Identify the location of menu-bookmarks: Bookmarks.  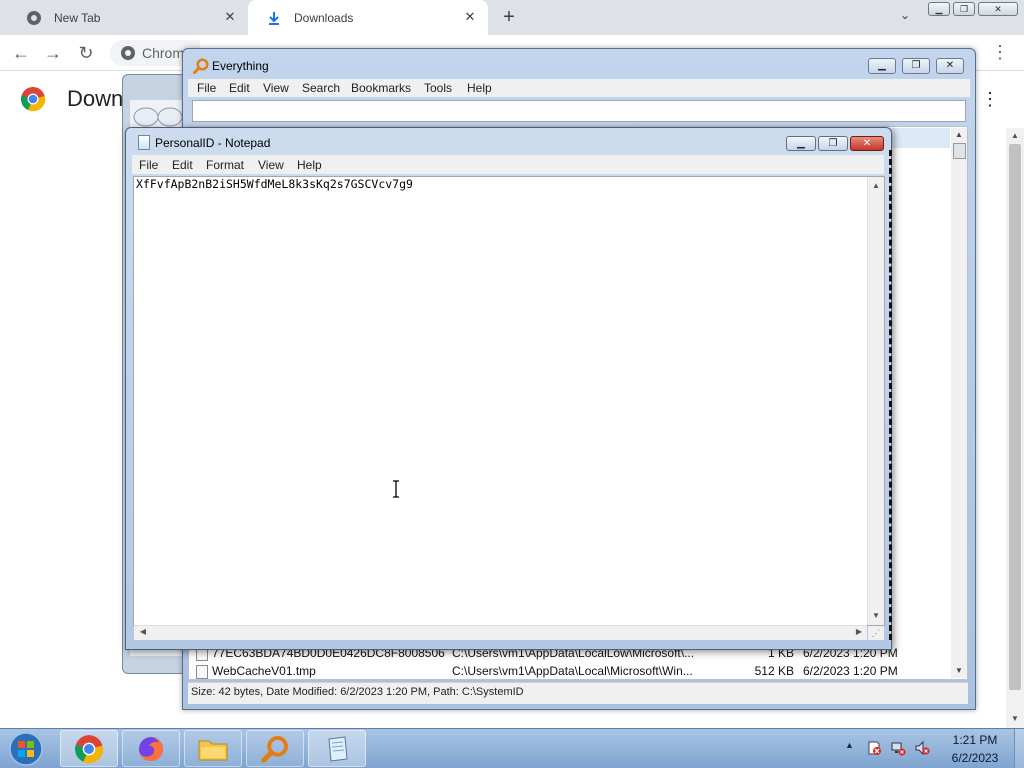
(381, 88).